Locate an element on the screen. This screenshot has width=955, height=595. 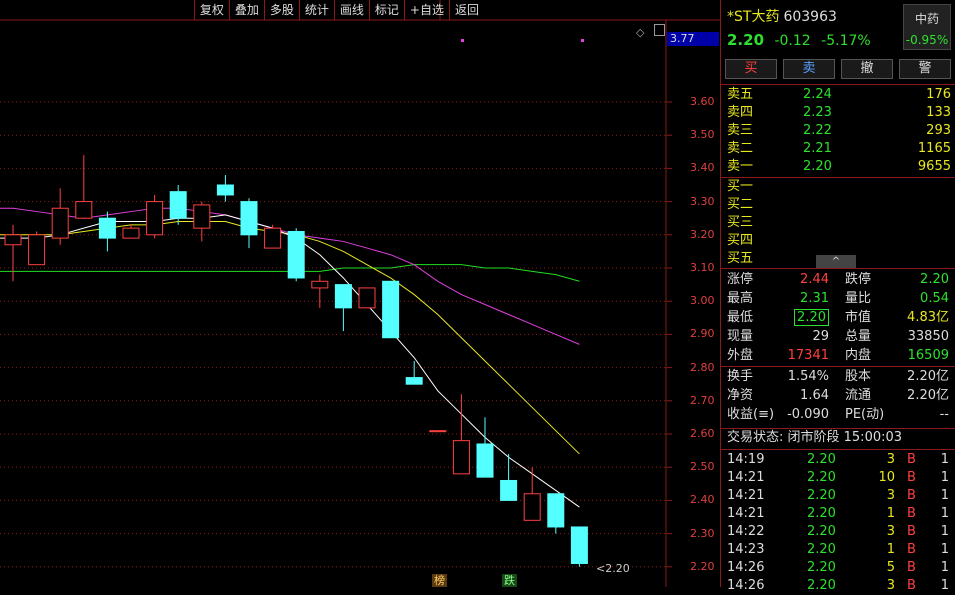
y-tick-label: 3.50 is located at coordinates (702, 135).